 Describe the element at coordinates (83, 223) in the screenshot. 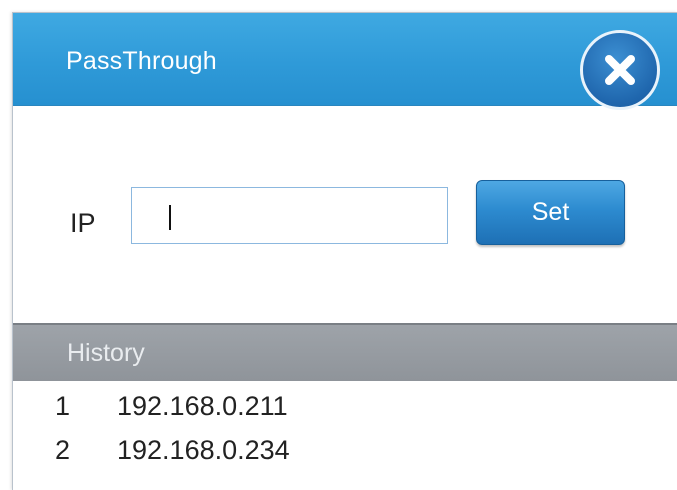

I see `ip-label: IP` at that location.